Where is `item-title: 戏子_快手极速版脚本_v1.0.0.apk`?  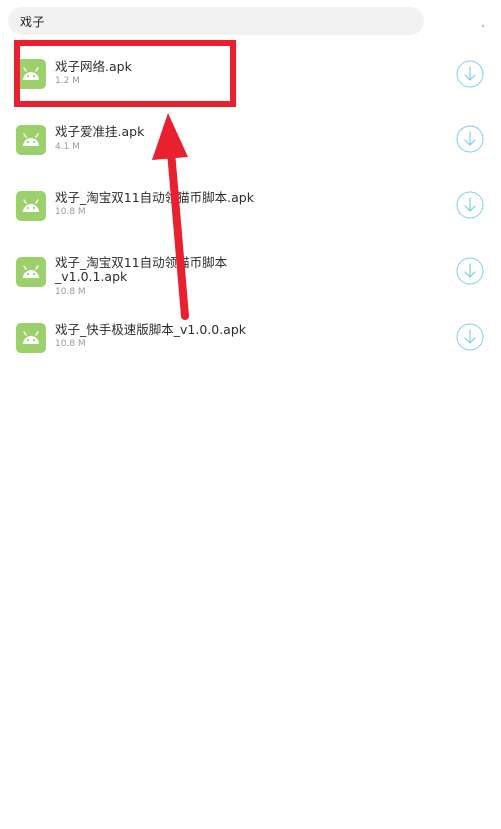
item-title: 戏子_快手极速版脚本_v1.0.0.apk is located at coordinates (151, 329).